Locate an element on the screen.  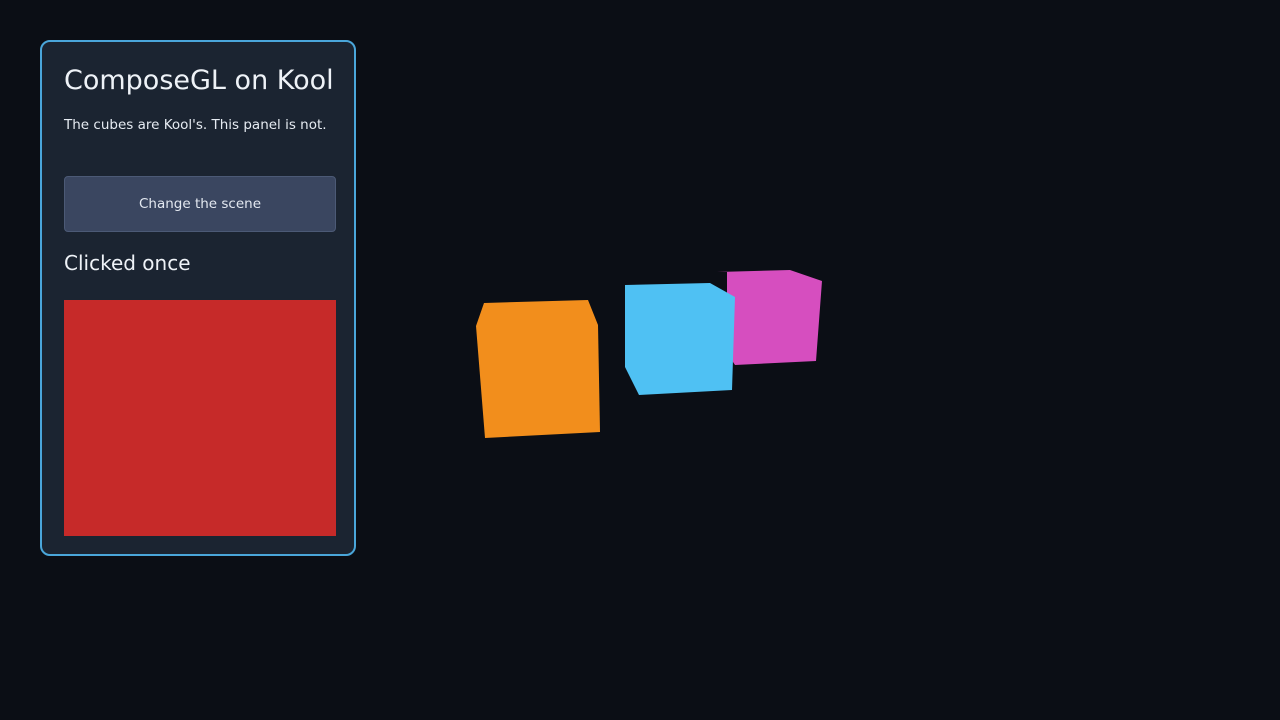
click-count-label: Clicked once is located at coordinates (127, 263).